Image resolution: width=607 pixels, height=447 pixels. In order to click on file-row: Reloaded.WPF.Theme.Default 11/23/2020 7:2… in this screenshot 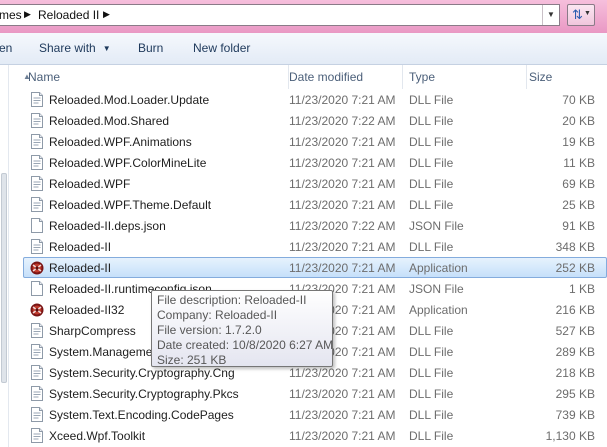, I will do `click(308, 204)`.